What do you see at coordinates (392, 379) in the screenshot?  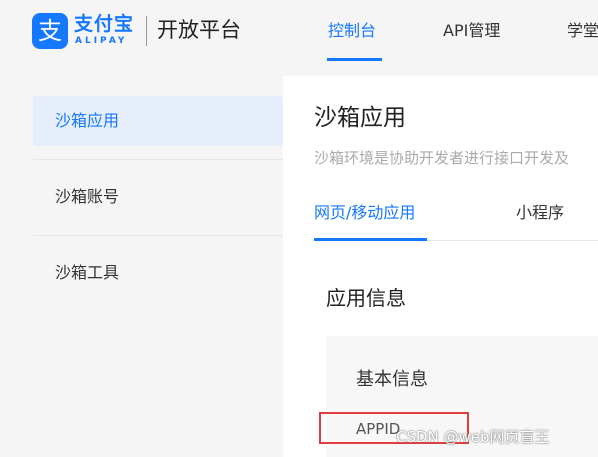 I see `card-title-basic-info: 基本信息` at bounding box center [392, 379].